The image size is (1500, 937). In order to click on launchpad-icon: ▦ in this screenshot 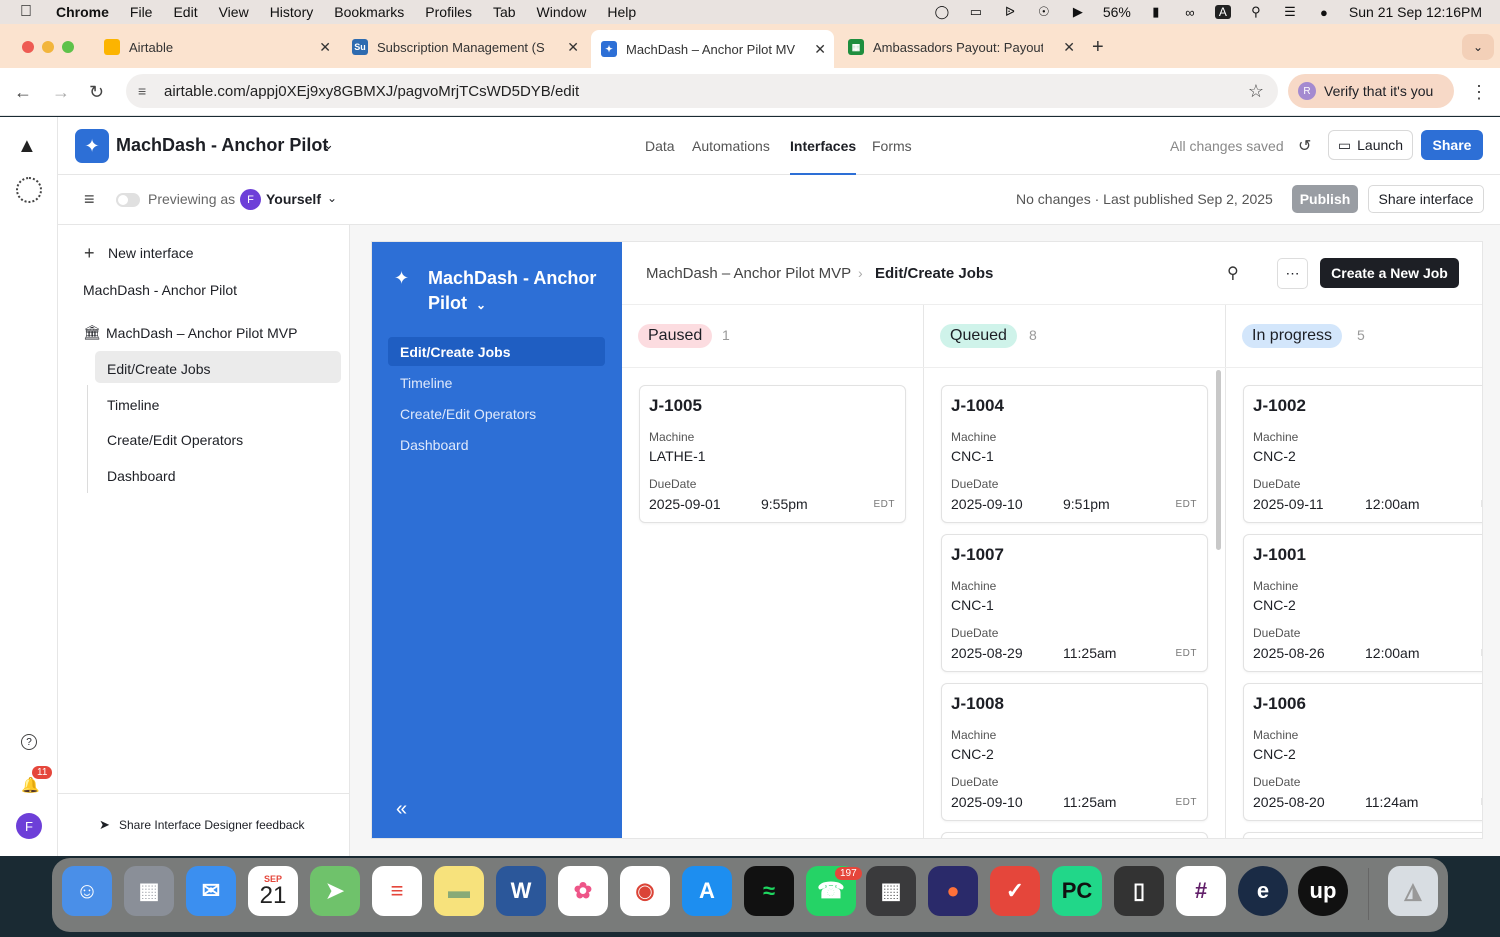, I will do `click(149, 891)`.